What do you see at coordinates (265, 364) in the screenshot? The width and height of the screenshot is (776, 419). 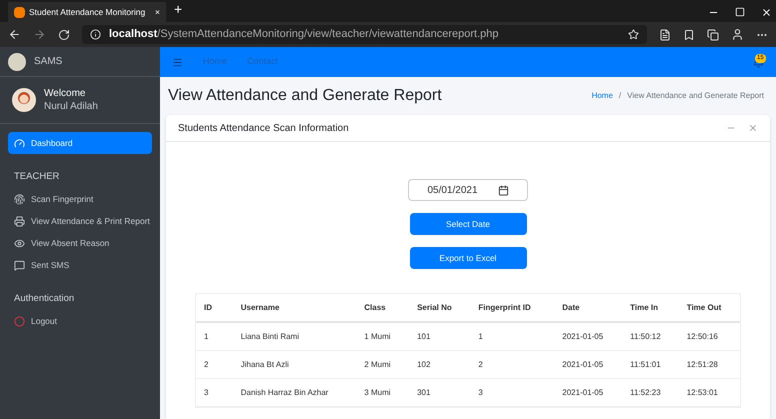 I see `table-cell-text: Jihana Bt Azli` at bounding box center [265, 364].